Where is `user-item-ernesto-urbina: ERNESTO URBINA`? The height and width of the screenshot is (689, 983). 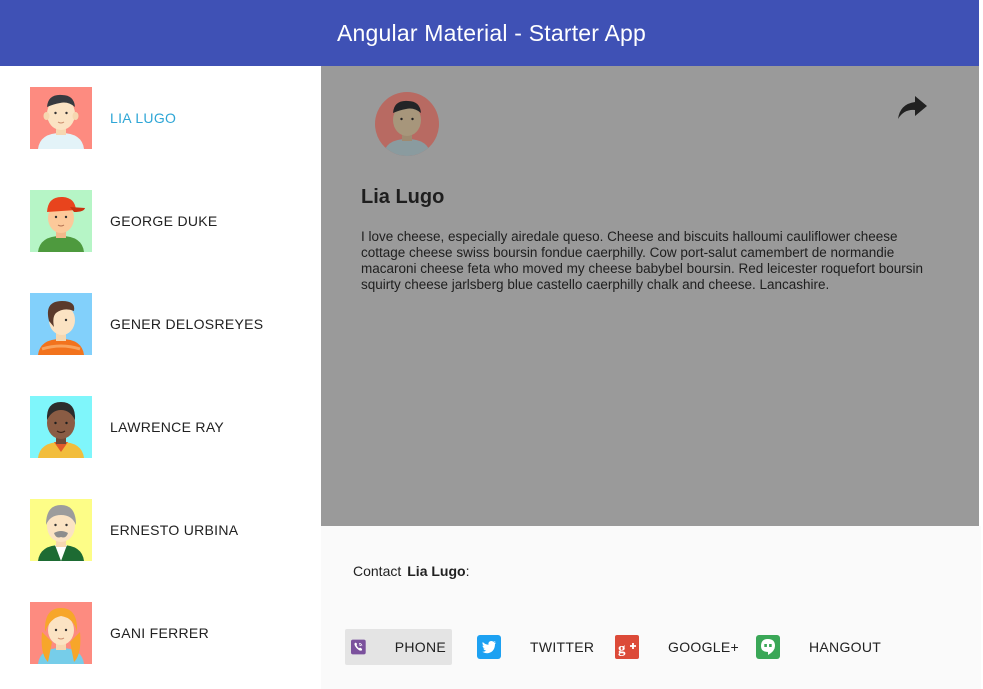 user-item-ernesto-urbina: ERNESTO URBINA is located at coordinates (160, 529).